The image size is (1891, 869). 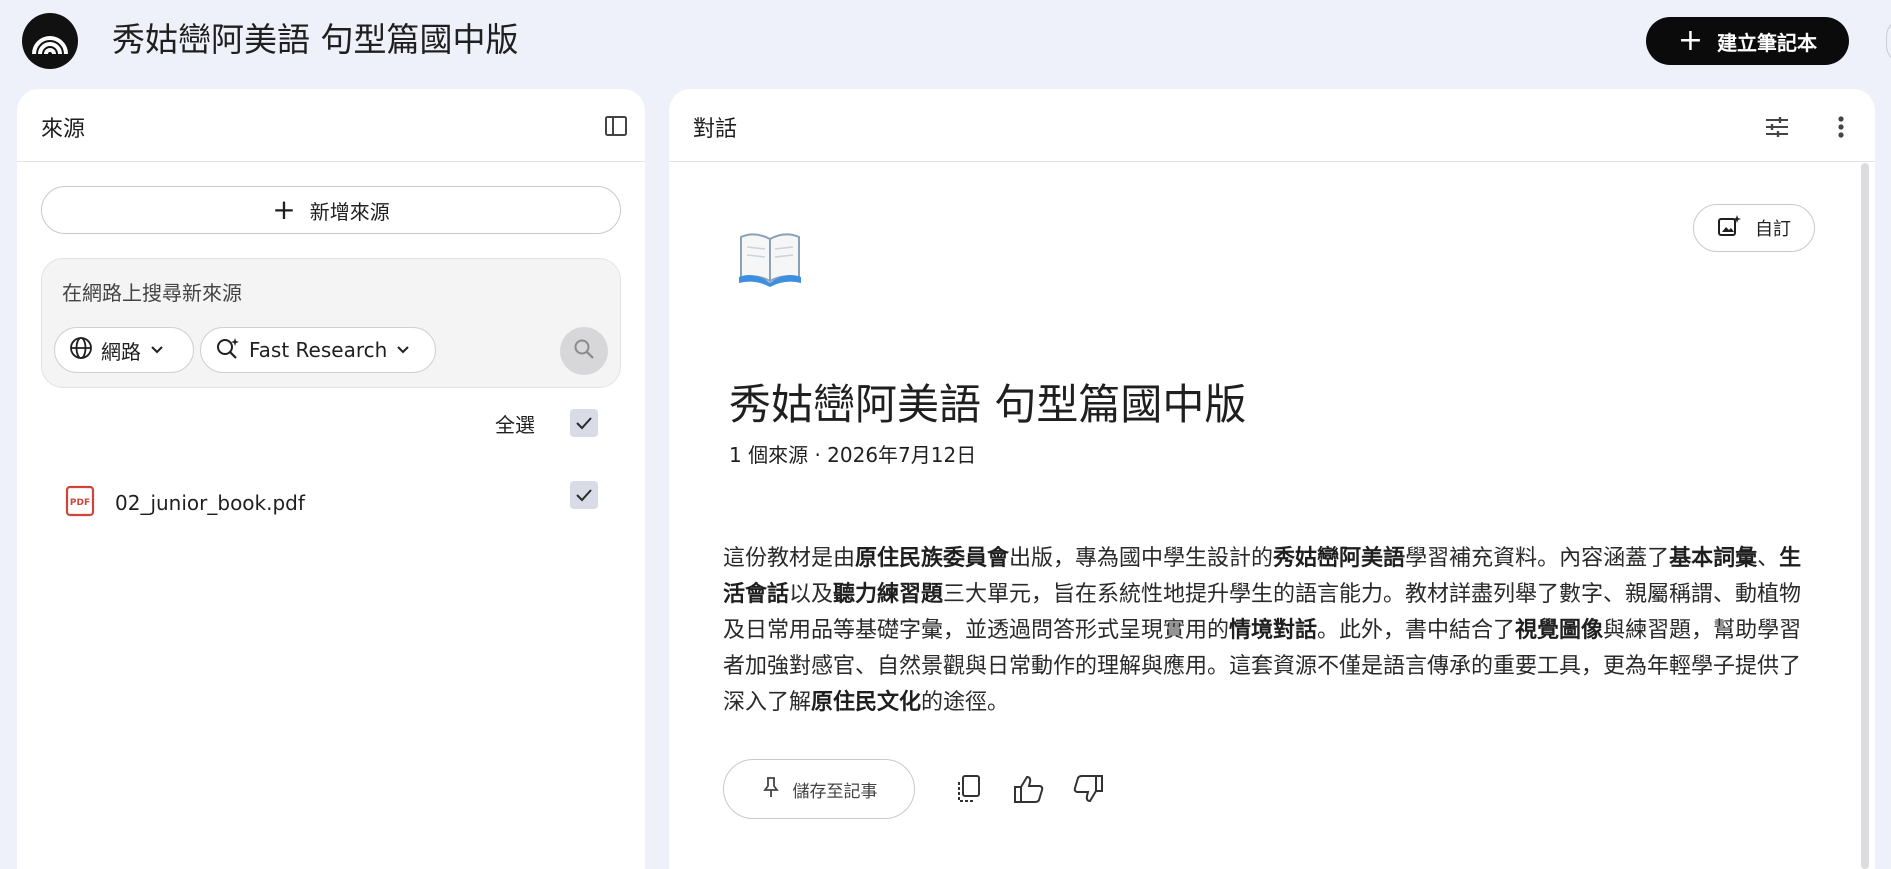 I want to click on summary-text: 以及, so click(x=811, y=594).